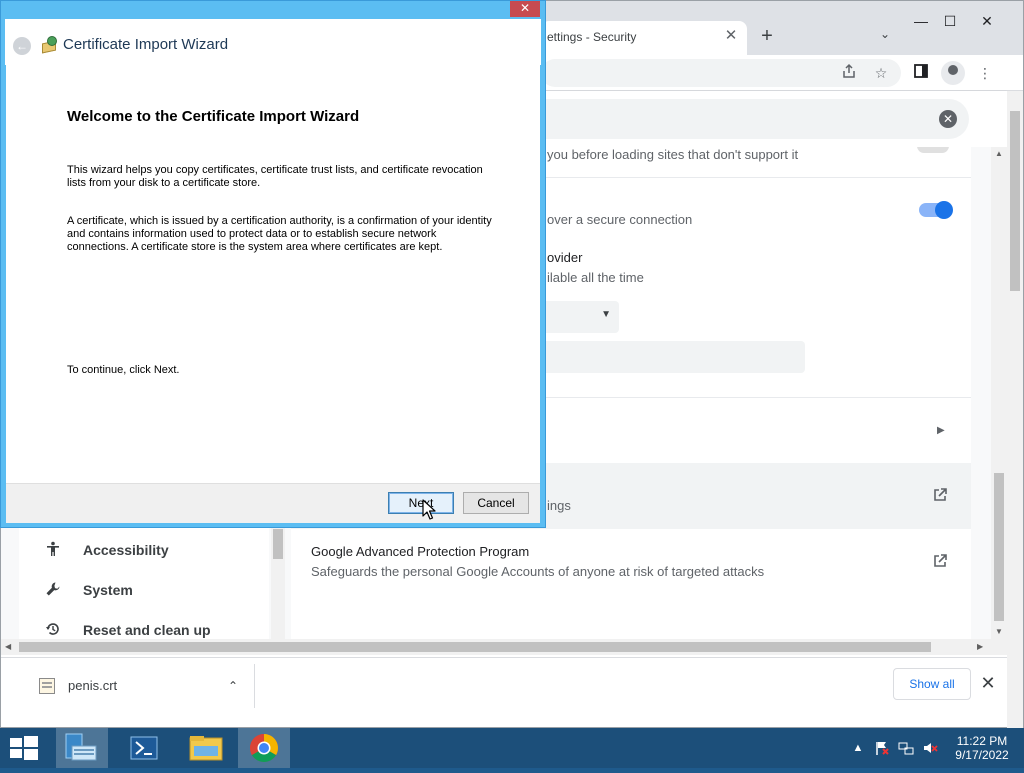  Describe the element at coordinates (933, 150) in the screenshot. I see `toggle-off` at that location.